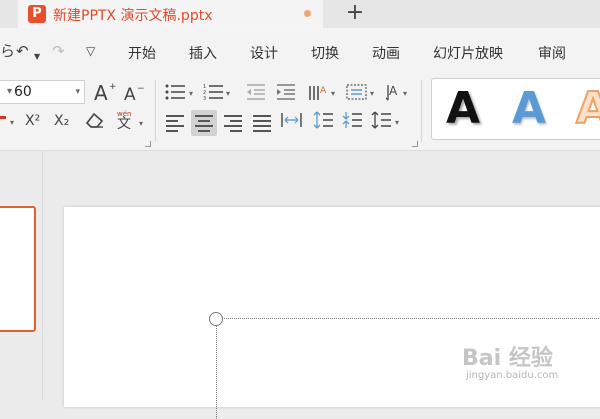  Describe the element at coordinates (386, 53) in the screenshot. I see `menu-animations: 动画` at that location.